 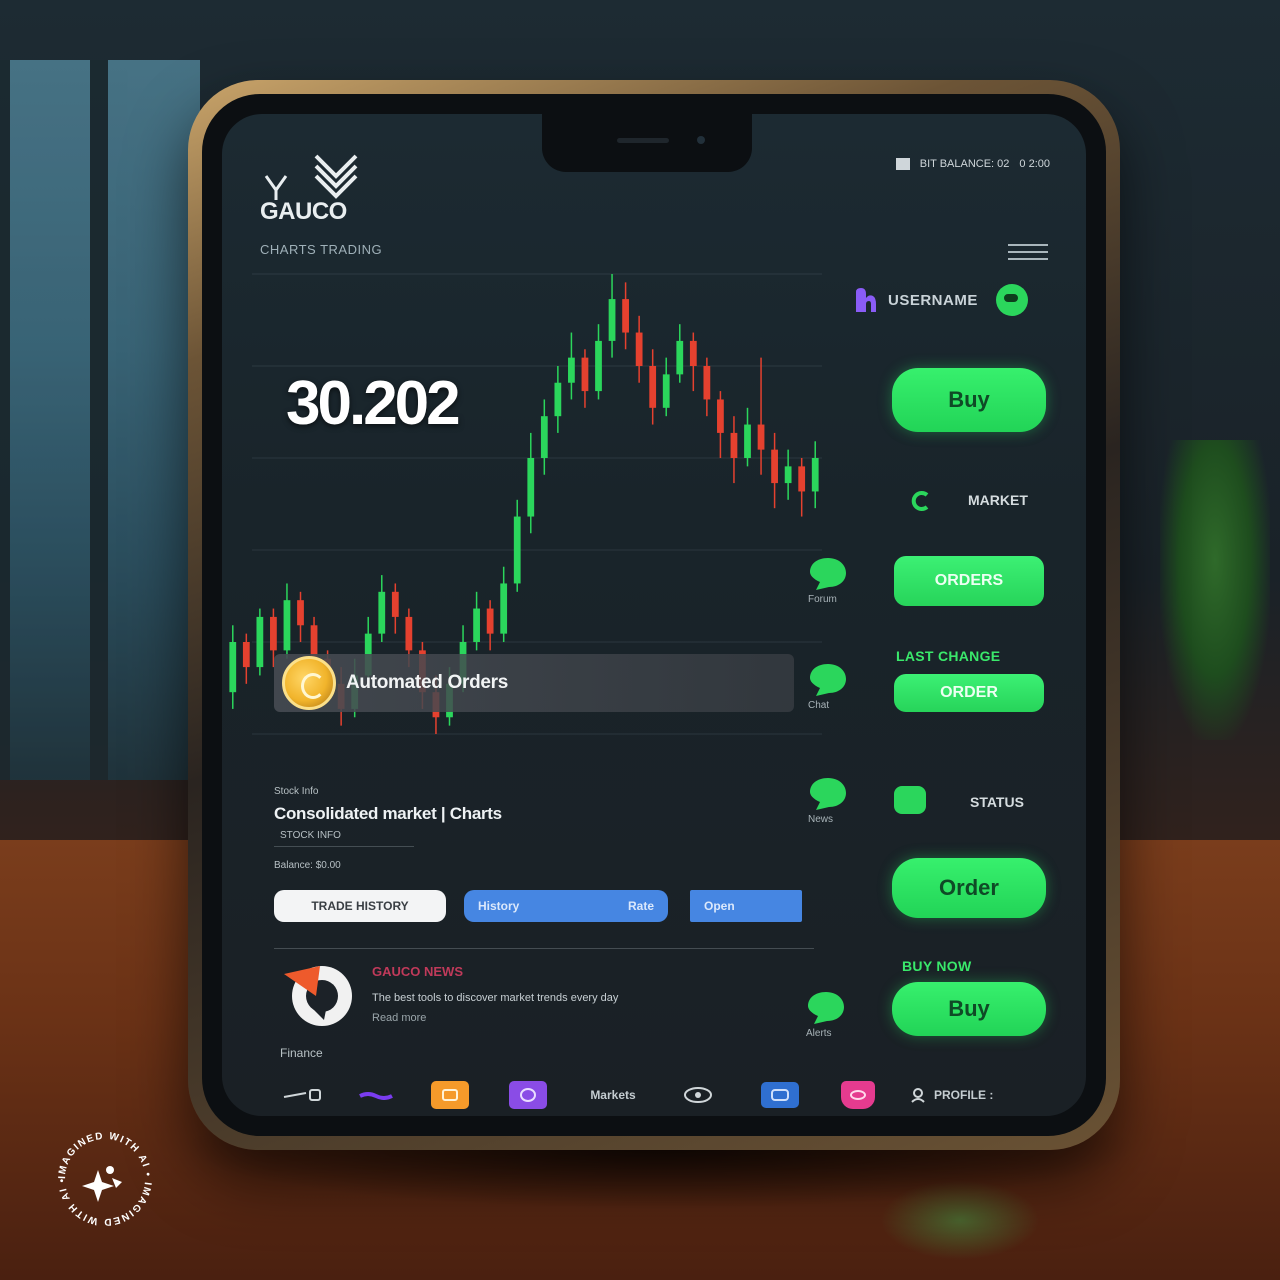 What do you see at coordinates (450, 1095) in the screenshot?
I see `wallet-icon` at bounding box center [450, 1095].